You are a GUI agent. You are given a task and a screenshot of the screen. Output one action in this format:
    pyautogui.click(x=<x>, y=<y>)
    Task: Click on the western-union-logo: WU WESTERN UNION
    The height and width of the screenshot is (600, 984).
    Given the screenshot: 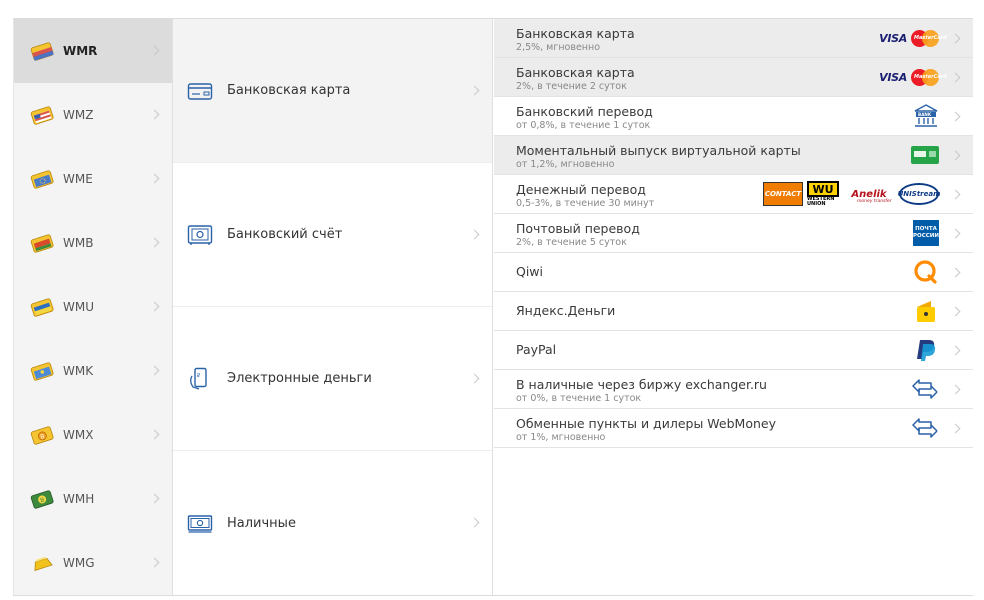 What is the action you would take?
    pyautogui.click(x=823, y=194)
    